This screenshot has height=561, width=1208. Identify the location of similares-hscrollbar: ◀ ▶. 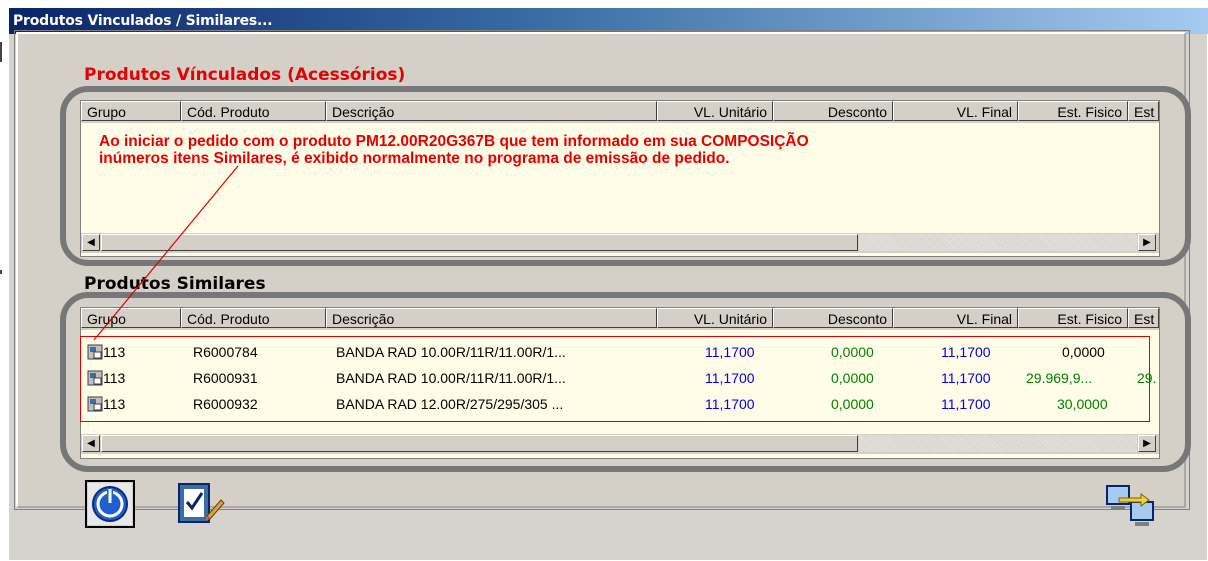
(620, 444).